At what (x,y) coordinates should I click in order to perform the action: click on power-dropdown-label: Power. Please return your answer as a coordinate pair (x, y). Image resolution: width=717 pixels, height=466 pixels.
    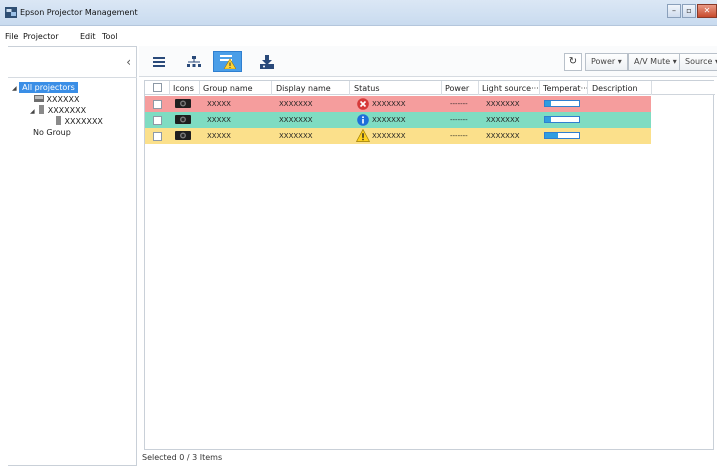
    Looking at the image, I should click on (603, 61).